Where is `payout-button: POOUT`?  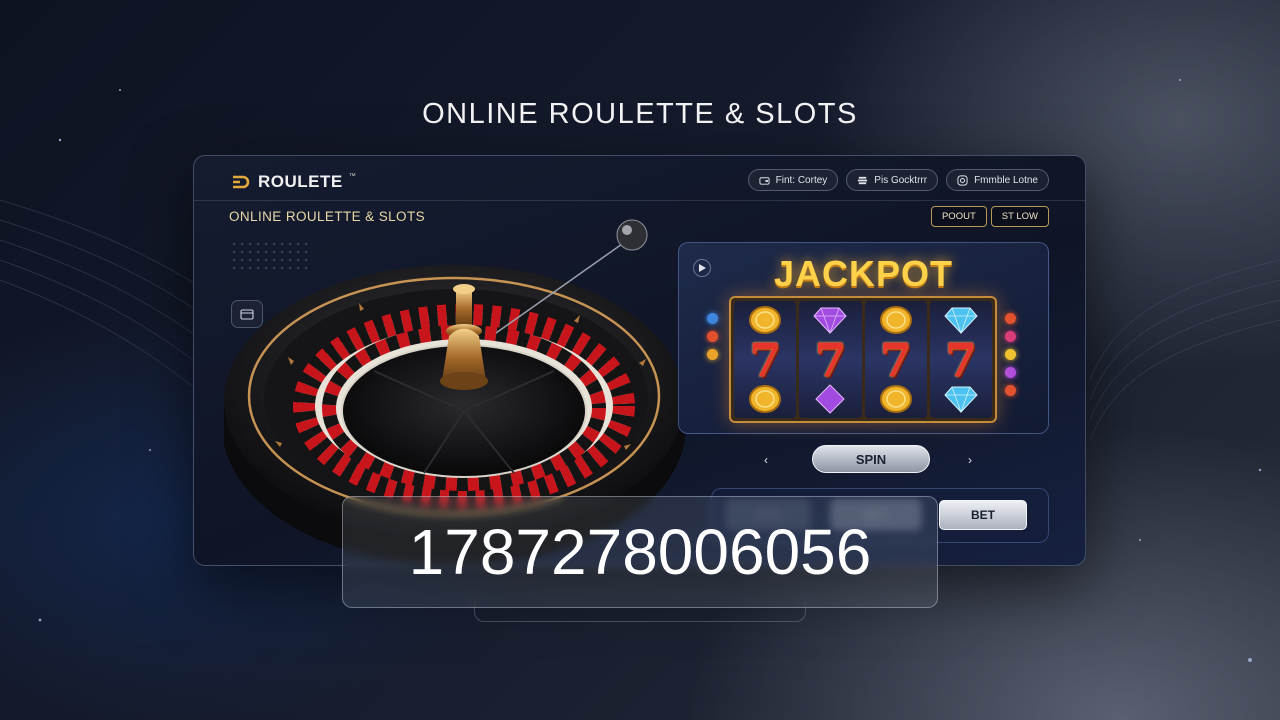 payout-button: POOUT is located at coordinates (958, 216).